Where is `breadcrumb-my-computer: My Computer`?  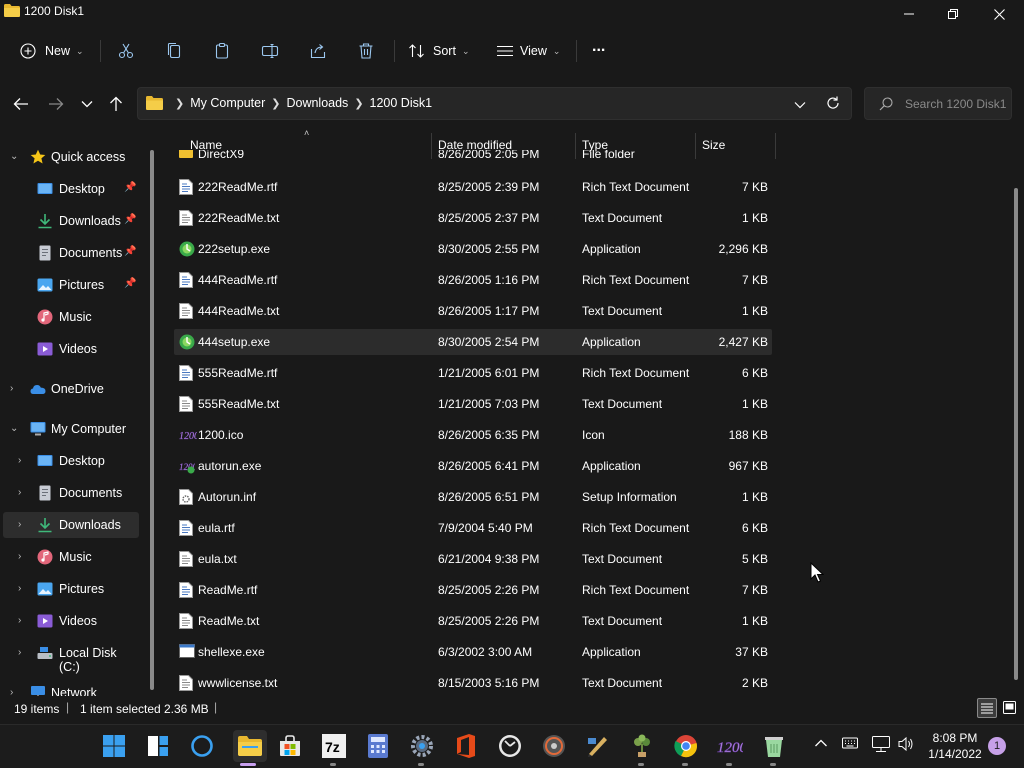
breadcrumb-my-computer: My Computer is located at coordinates (227, 103).